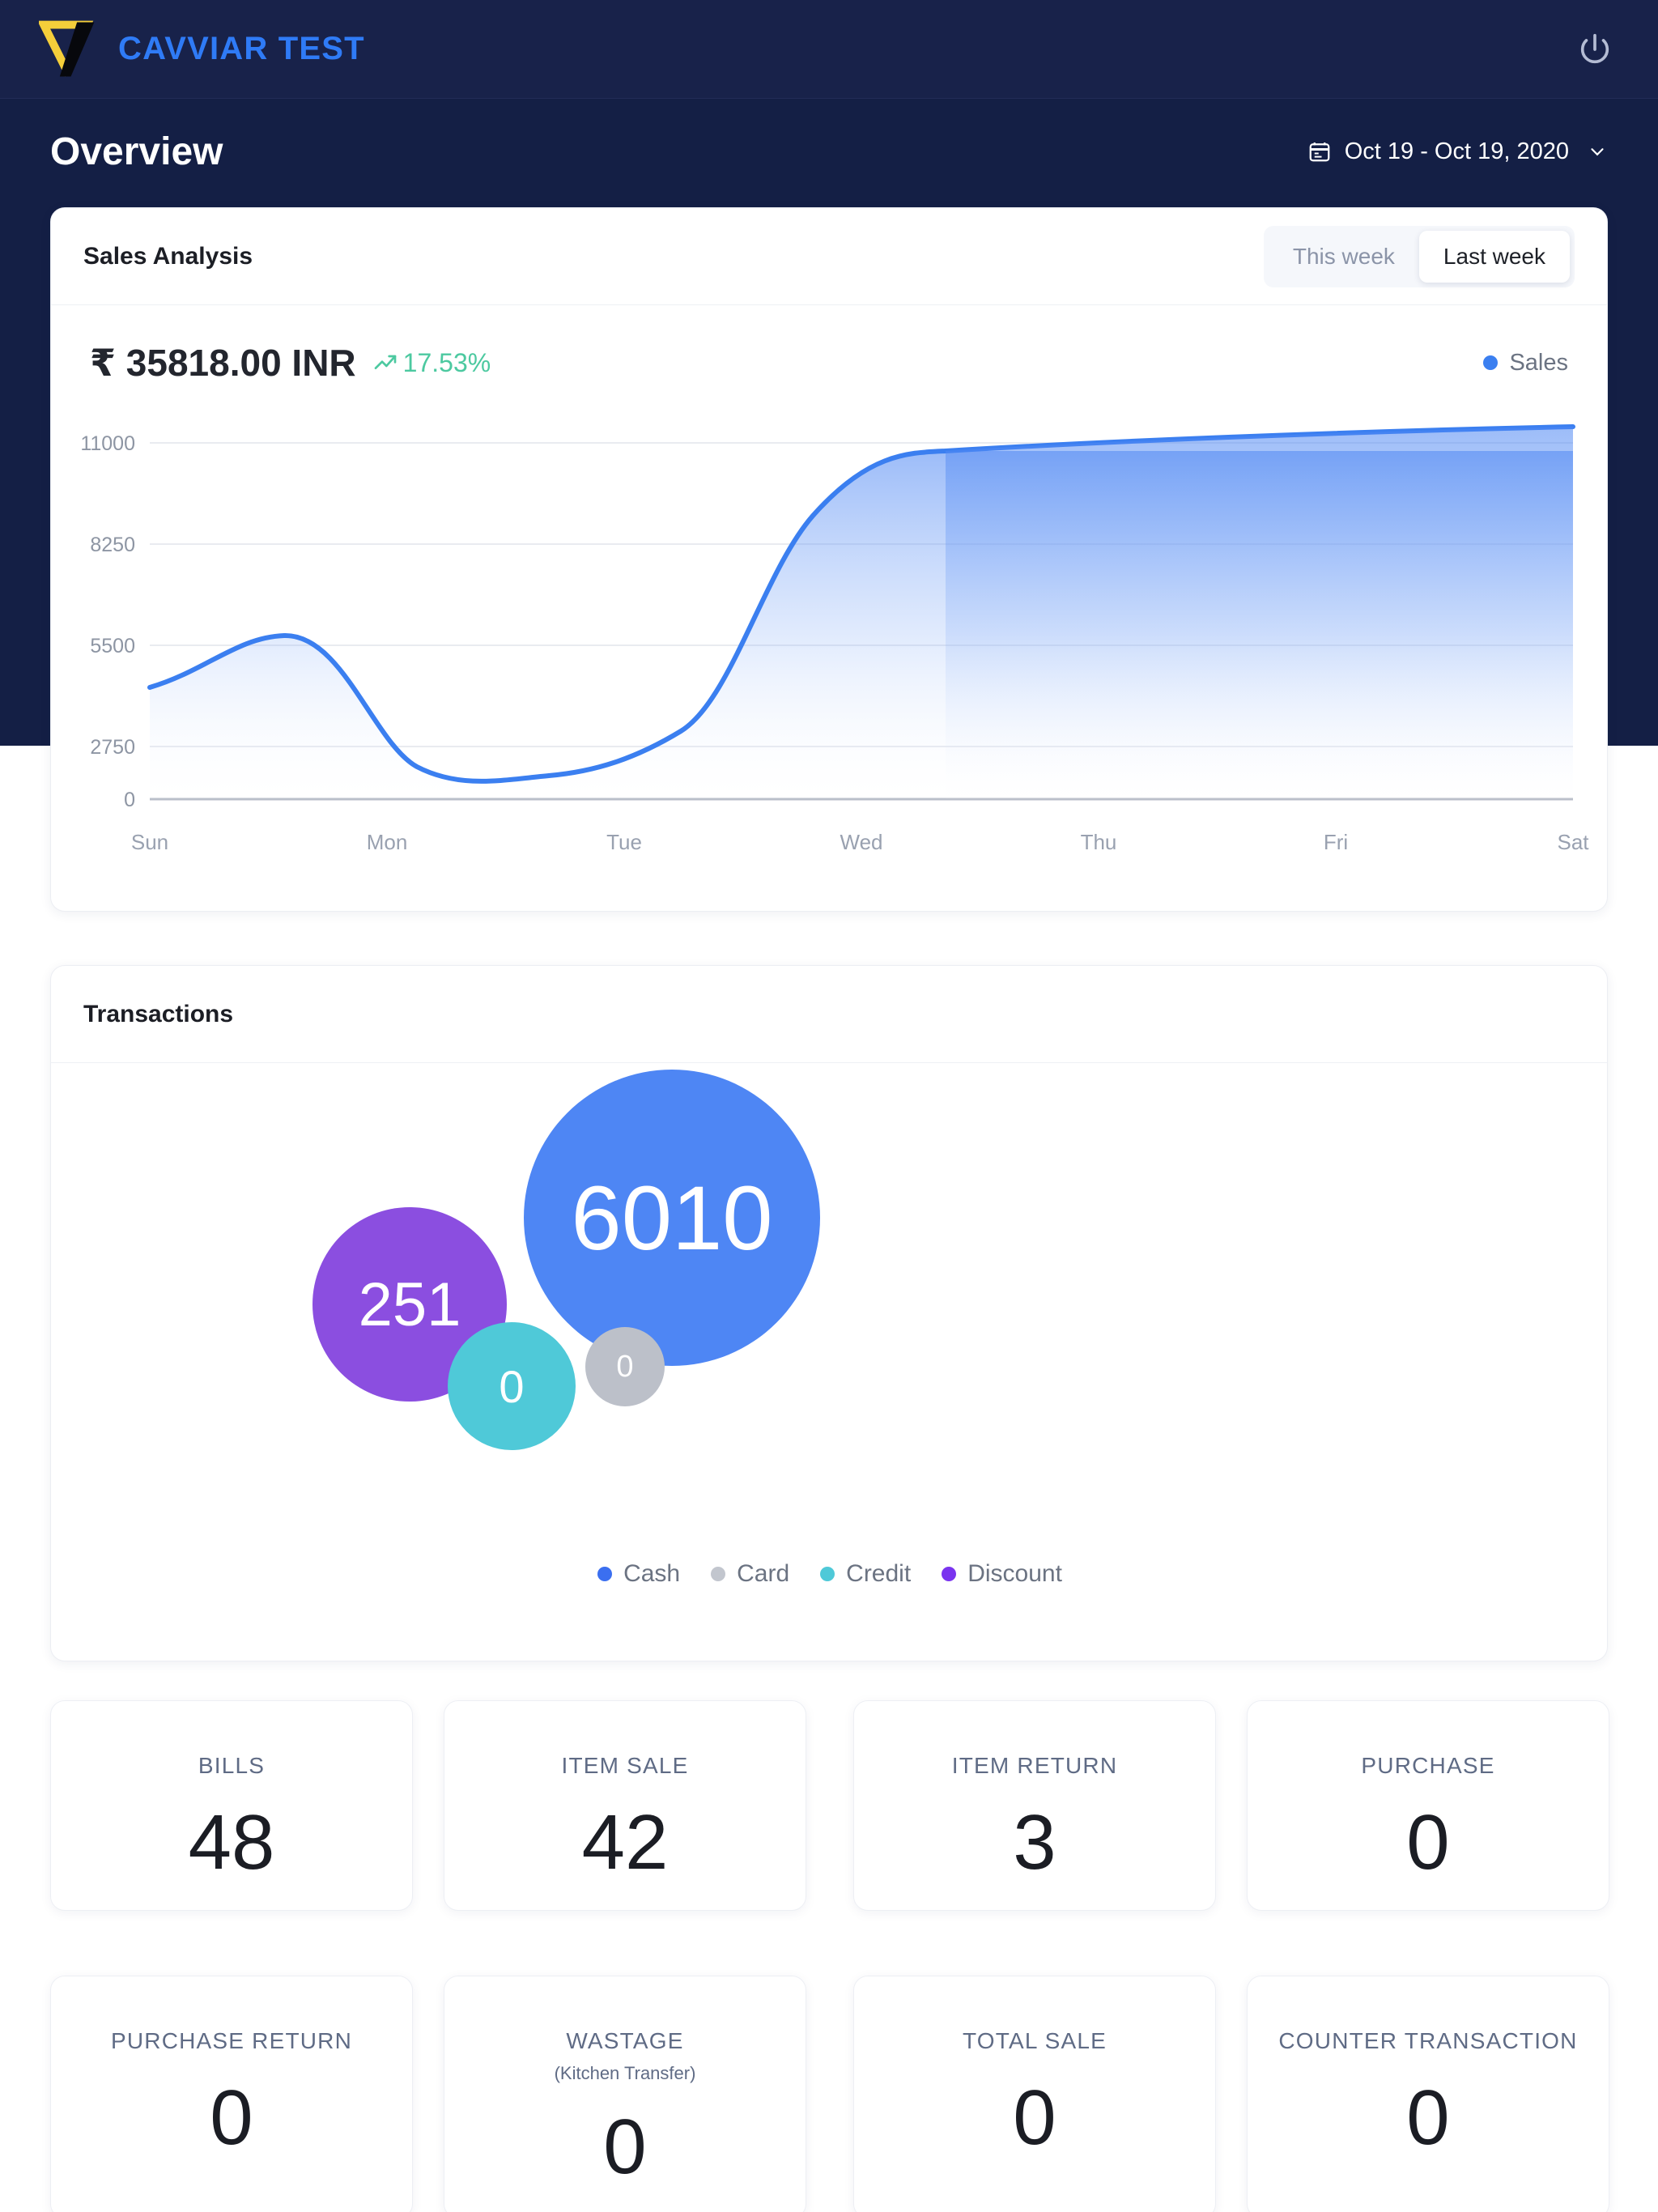  Describe the element at coordinates (1491, 362) in the screenshot. I see `sales-legend-dot-icon` at that location.